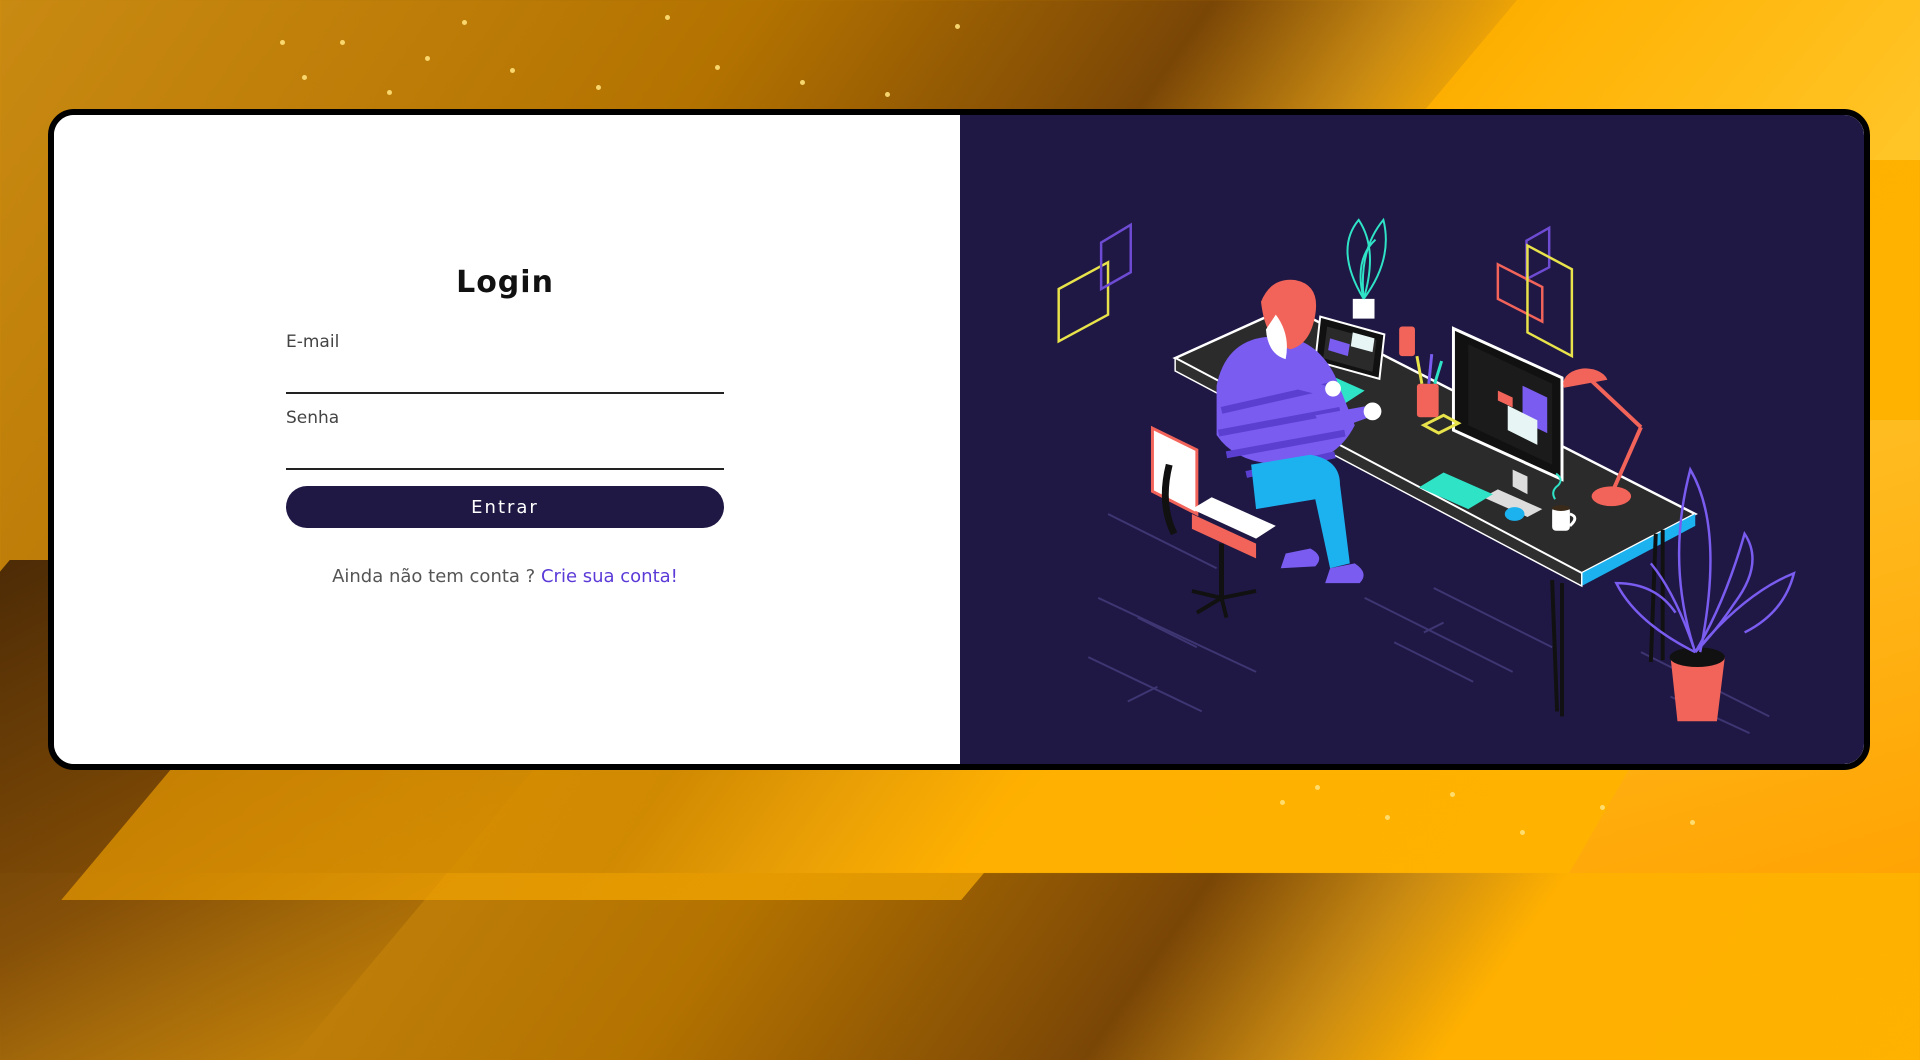  What do you see at coordinates (609, 576) in the screenshot?
I see `signup-link: Crie sua conta!` at bounding box center [609, 576].